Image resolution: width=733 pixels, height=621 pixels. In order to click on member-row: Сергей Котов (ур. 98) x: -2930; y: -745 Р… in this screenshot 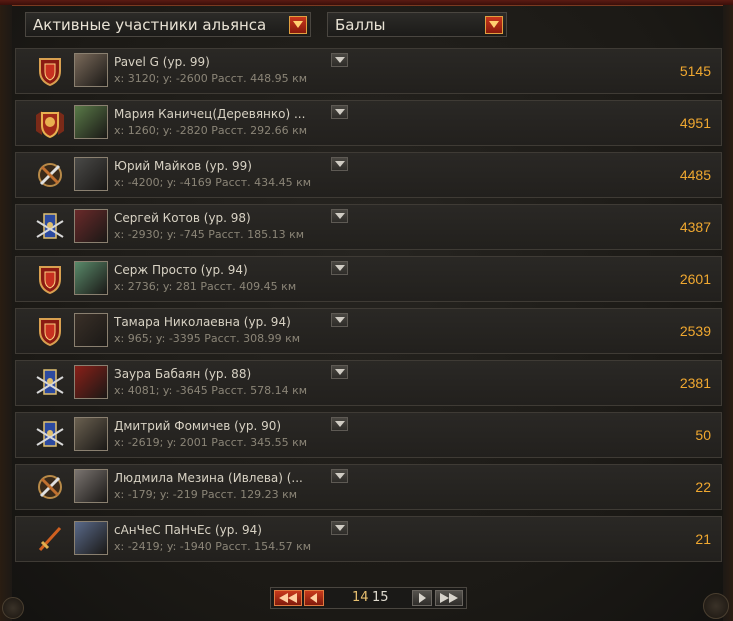, I will do `click(368, 227)`.